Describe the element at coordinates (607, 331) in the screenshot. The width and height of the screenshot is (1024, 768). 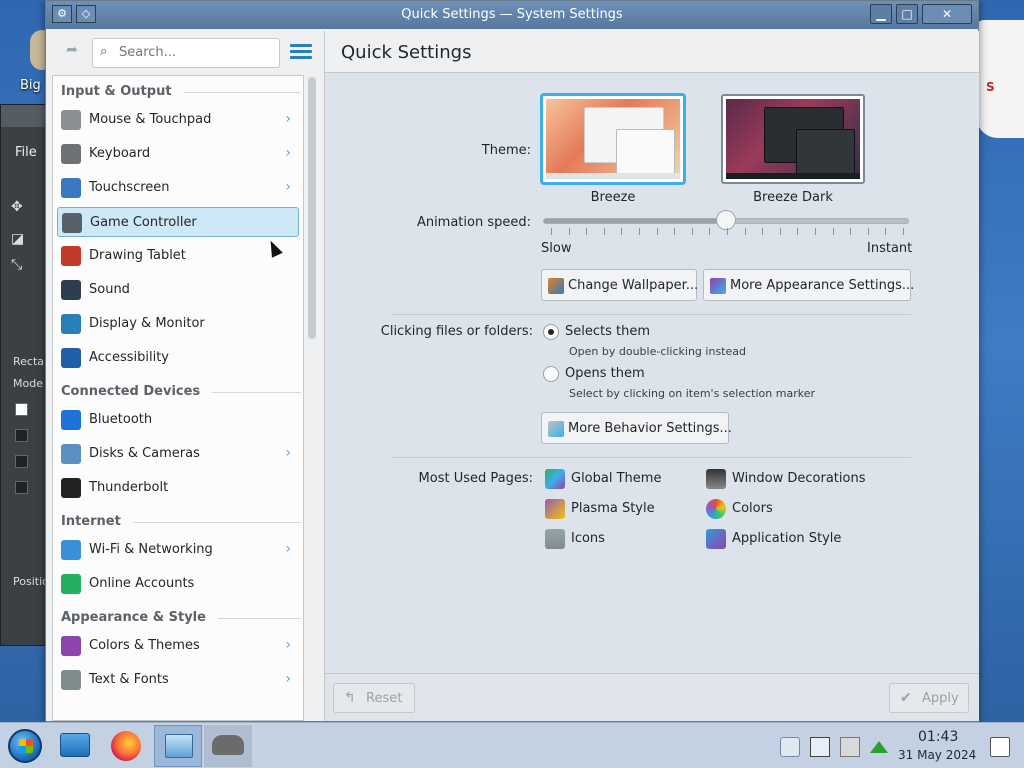
I see `selects-them-label: Selects them` at that location.